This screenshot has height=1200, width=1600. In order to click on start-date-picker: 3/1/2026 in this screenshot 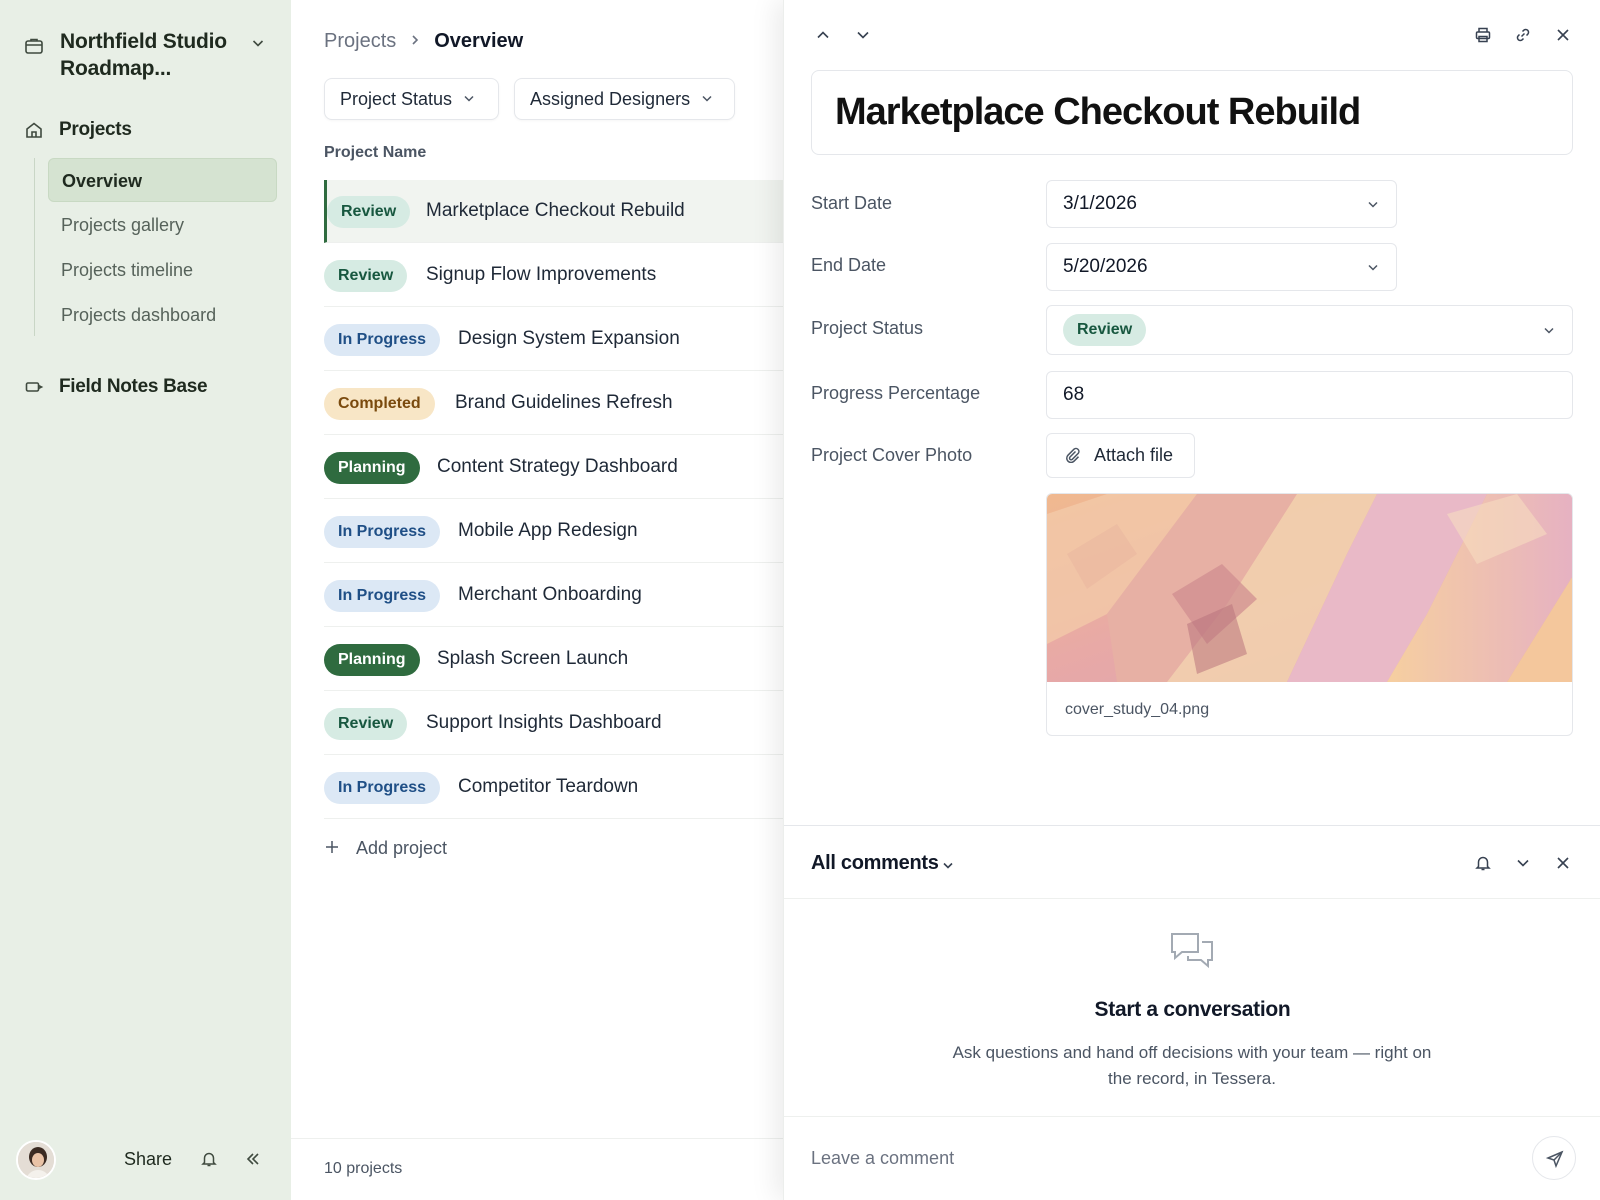, I will do `click(1221, 204)`.